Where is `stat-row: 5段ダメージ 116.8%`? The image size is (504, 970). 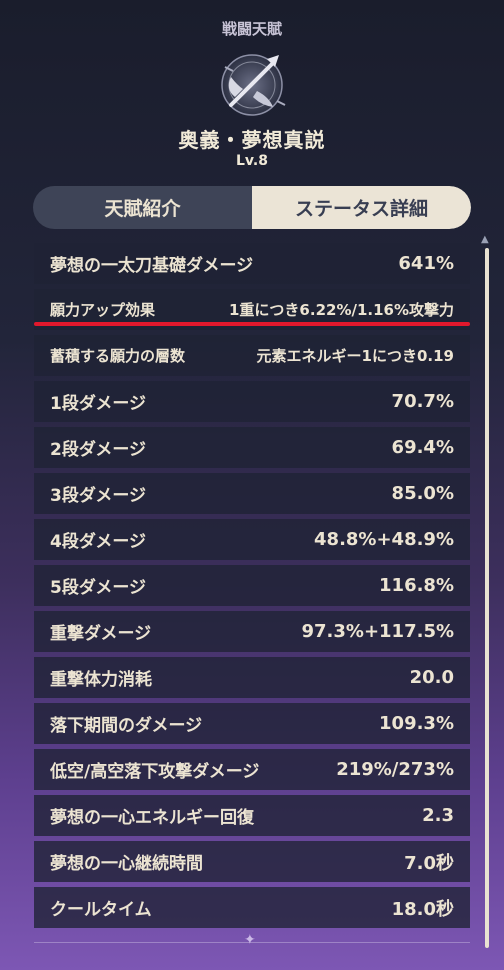
stat-row: 5段ダメージ 116.8% is located at coordinates (252, 585).